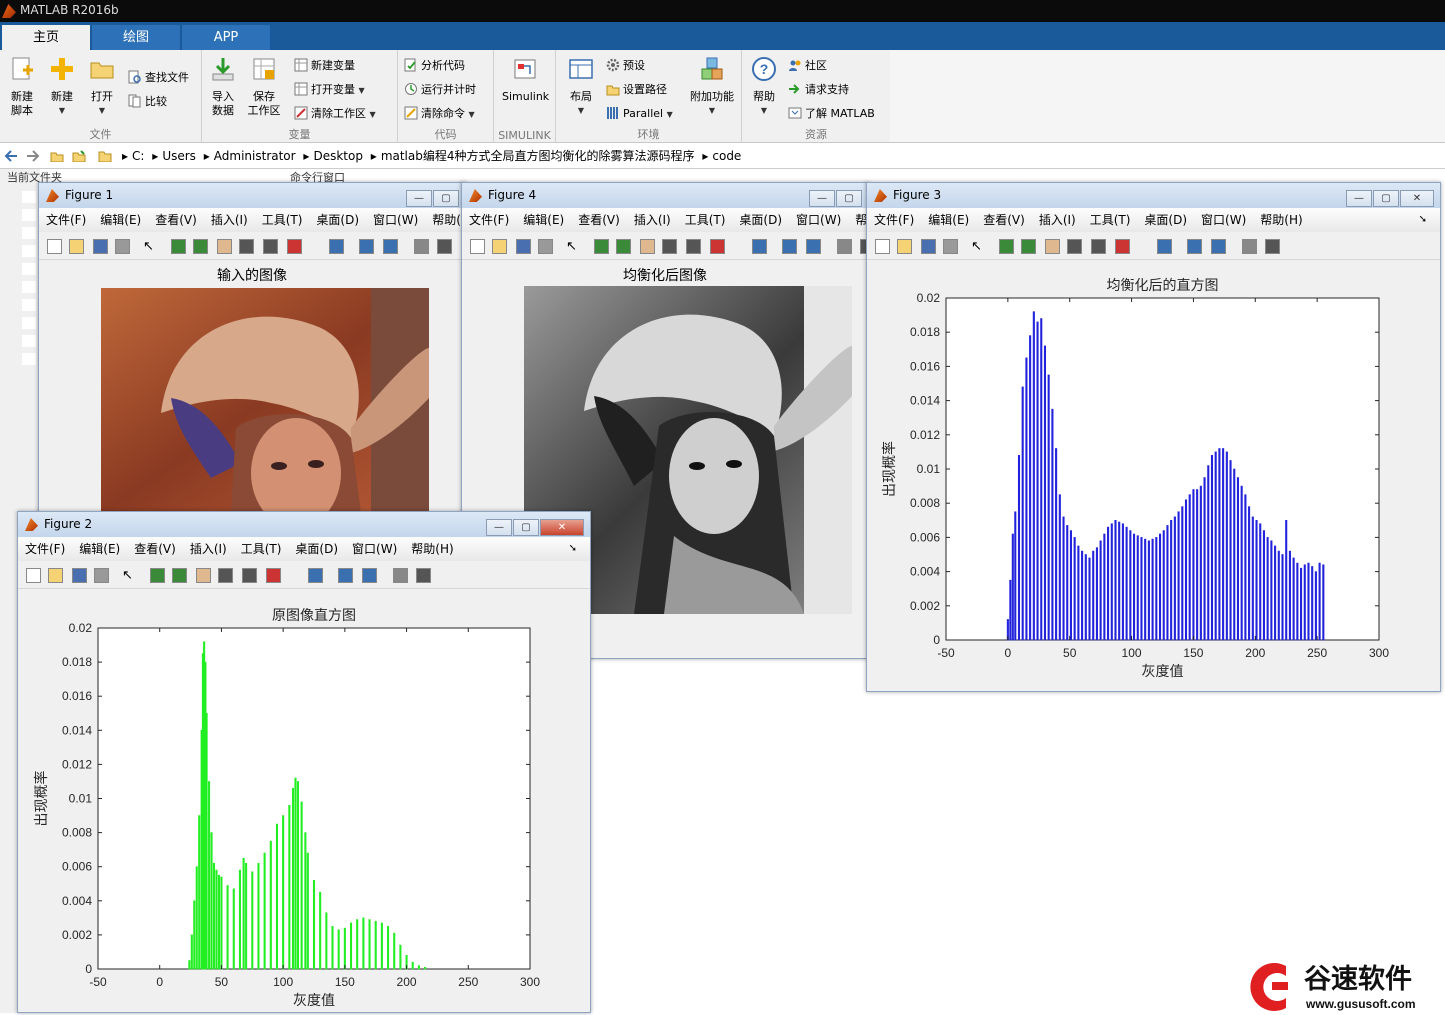 Image resolution: width=1445 pixels, height=1015 pixels. I want to click on tab-home: 主页, so click(46, 37).